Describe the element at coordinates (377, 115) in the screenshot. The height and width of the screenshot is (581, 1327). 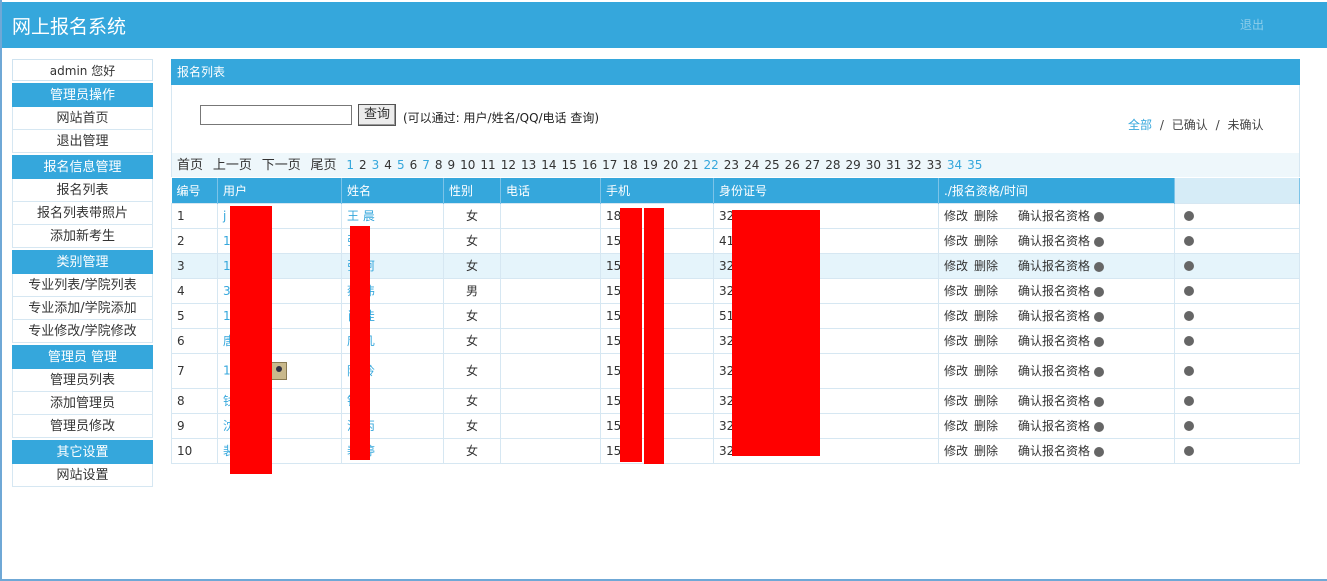
I see `search-button: 查询` at that location.